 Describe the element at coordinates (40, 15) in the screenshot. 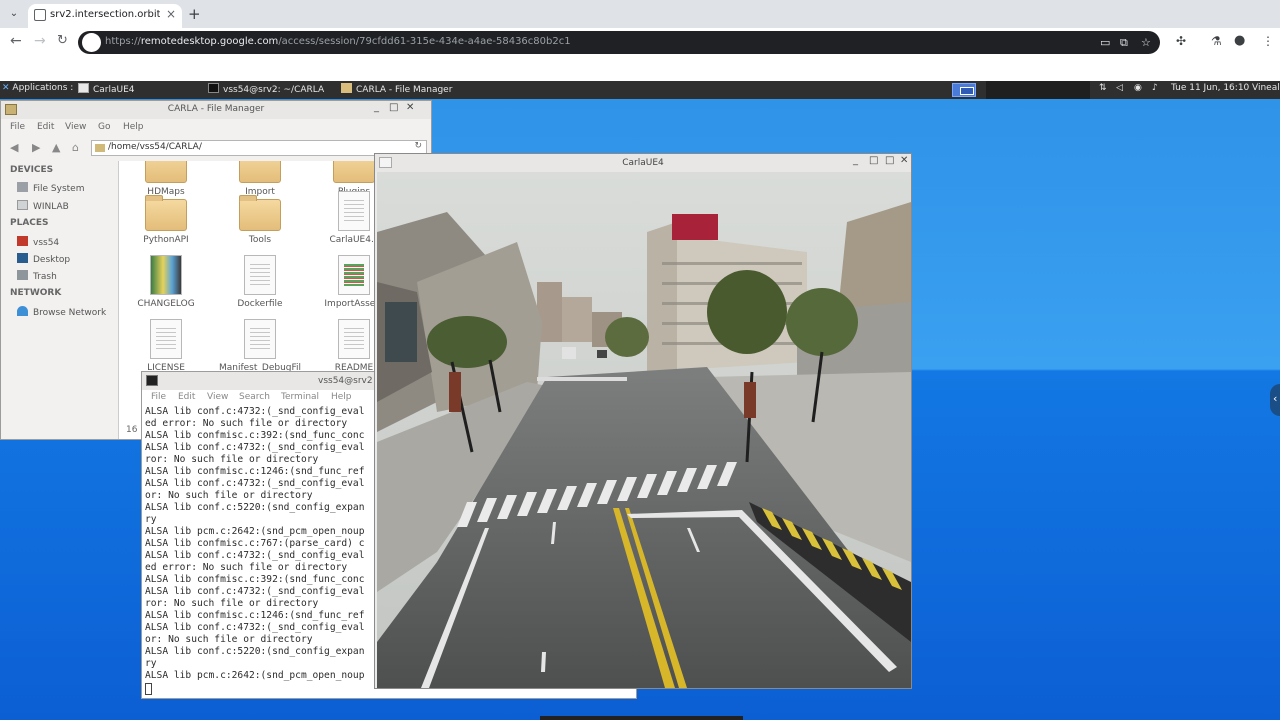

I see `favicon-icon` at that location.